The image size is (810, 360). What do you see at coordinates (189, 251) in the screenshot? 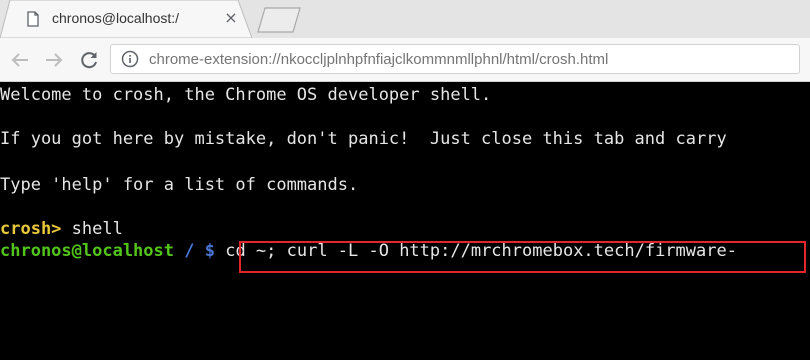
I see `shell-path: /` at bounding box center [189, 251].